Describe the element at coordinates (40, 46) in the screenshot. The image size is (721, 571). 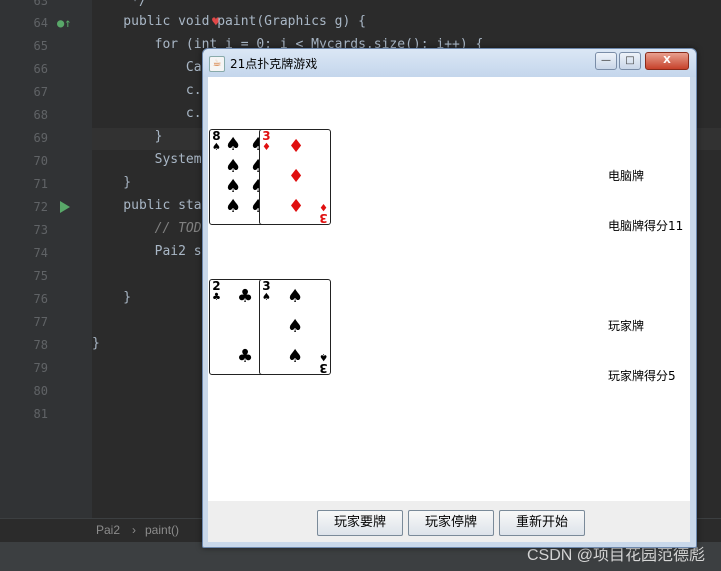
I see `line-number: 65` at that location.